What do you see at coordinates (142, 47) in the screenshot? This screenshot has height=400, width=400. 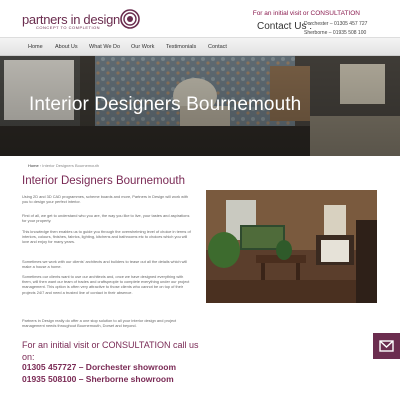 I see `nav-item-our-work: Our Work` at bounding box center [142, 47].